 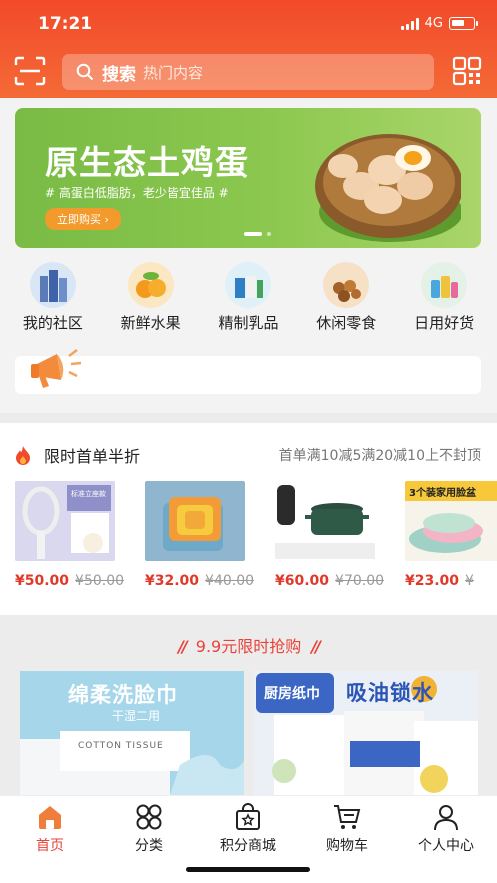 What do you see at coordinates (56, 368) in the screenshot?
I see `megaphone-icon` at bounding box center [56, 368].